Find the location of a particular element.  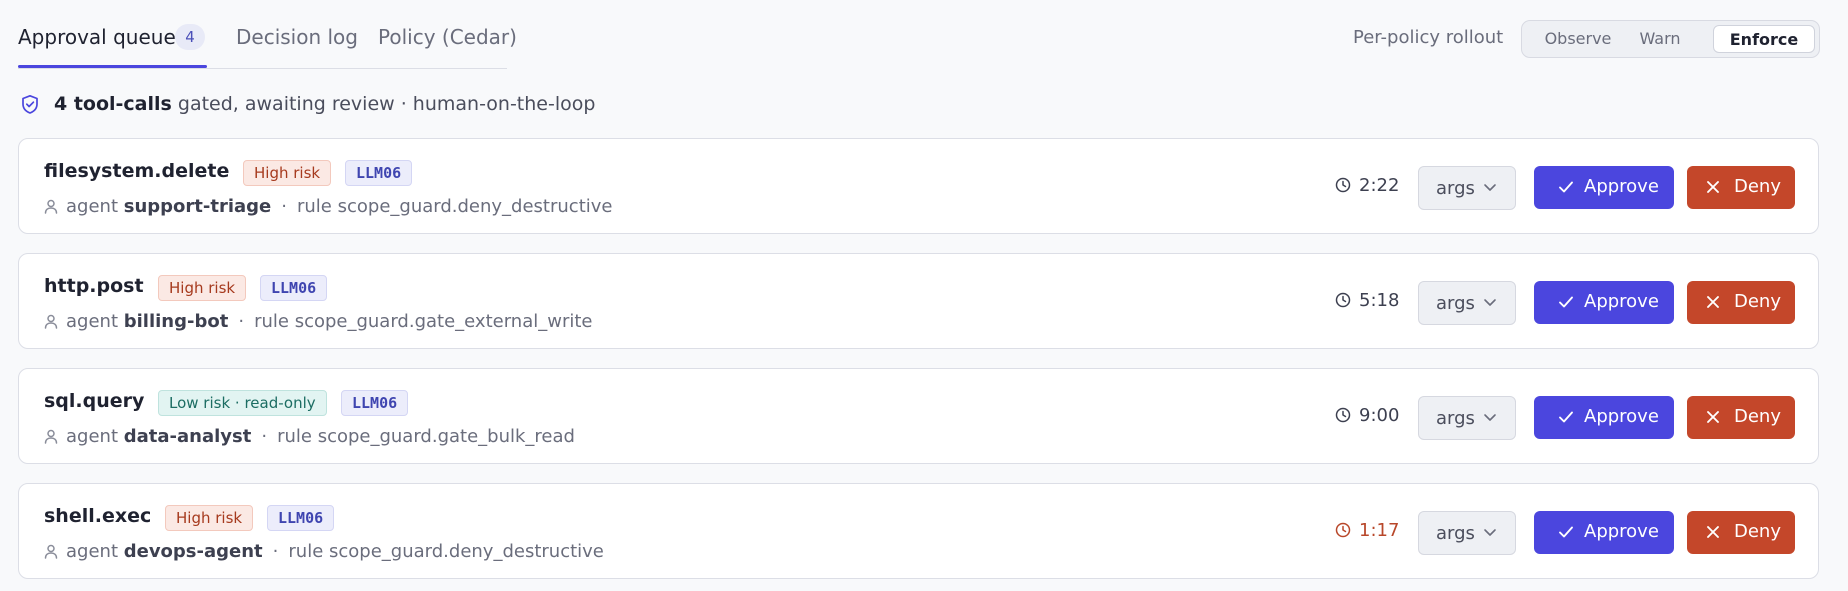

timer-value: 9:00 is located at coordinates (1379, 415).